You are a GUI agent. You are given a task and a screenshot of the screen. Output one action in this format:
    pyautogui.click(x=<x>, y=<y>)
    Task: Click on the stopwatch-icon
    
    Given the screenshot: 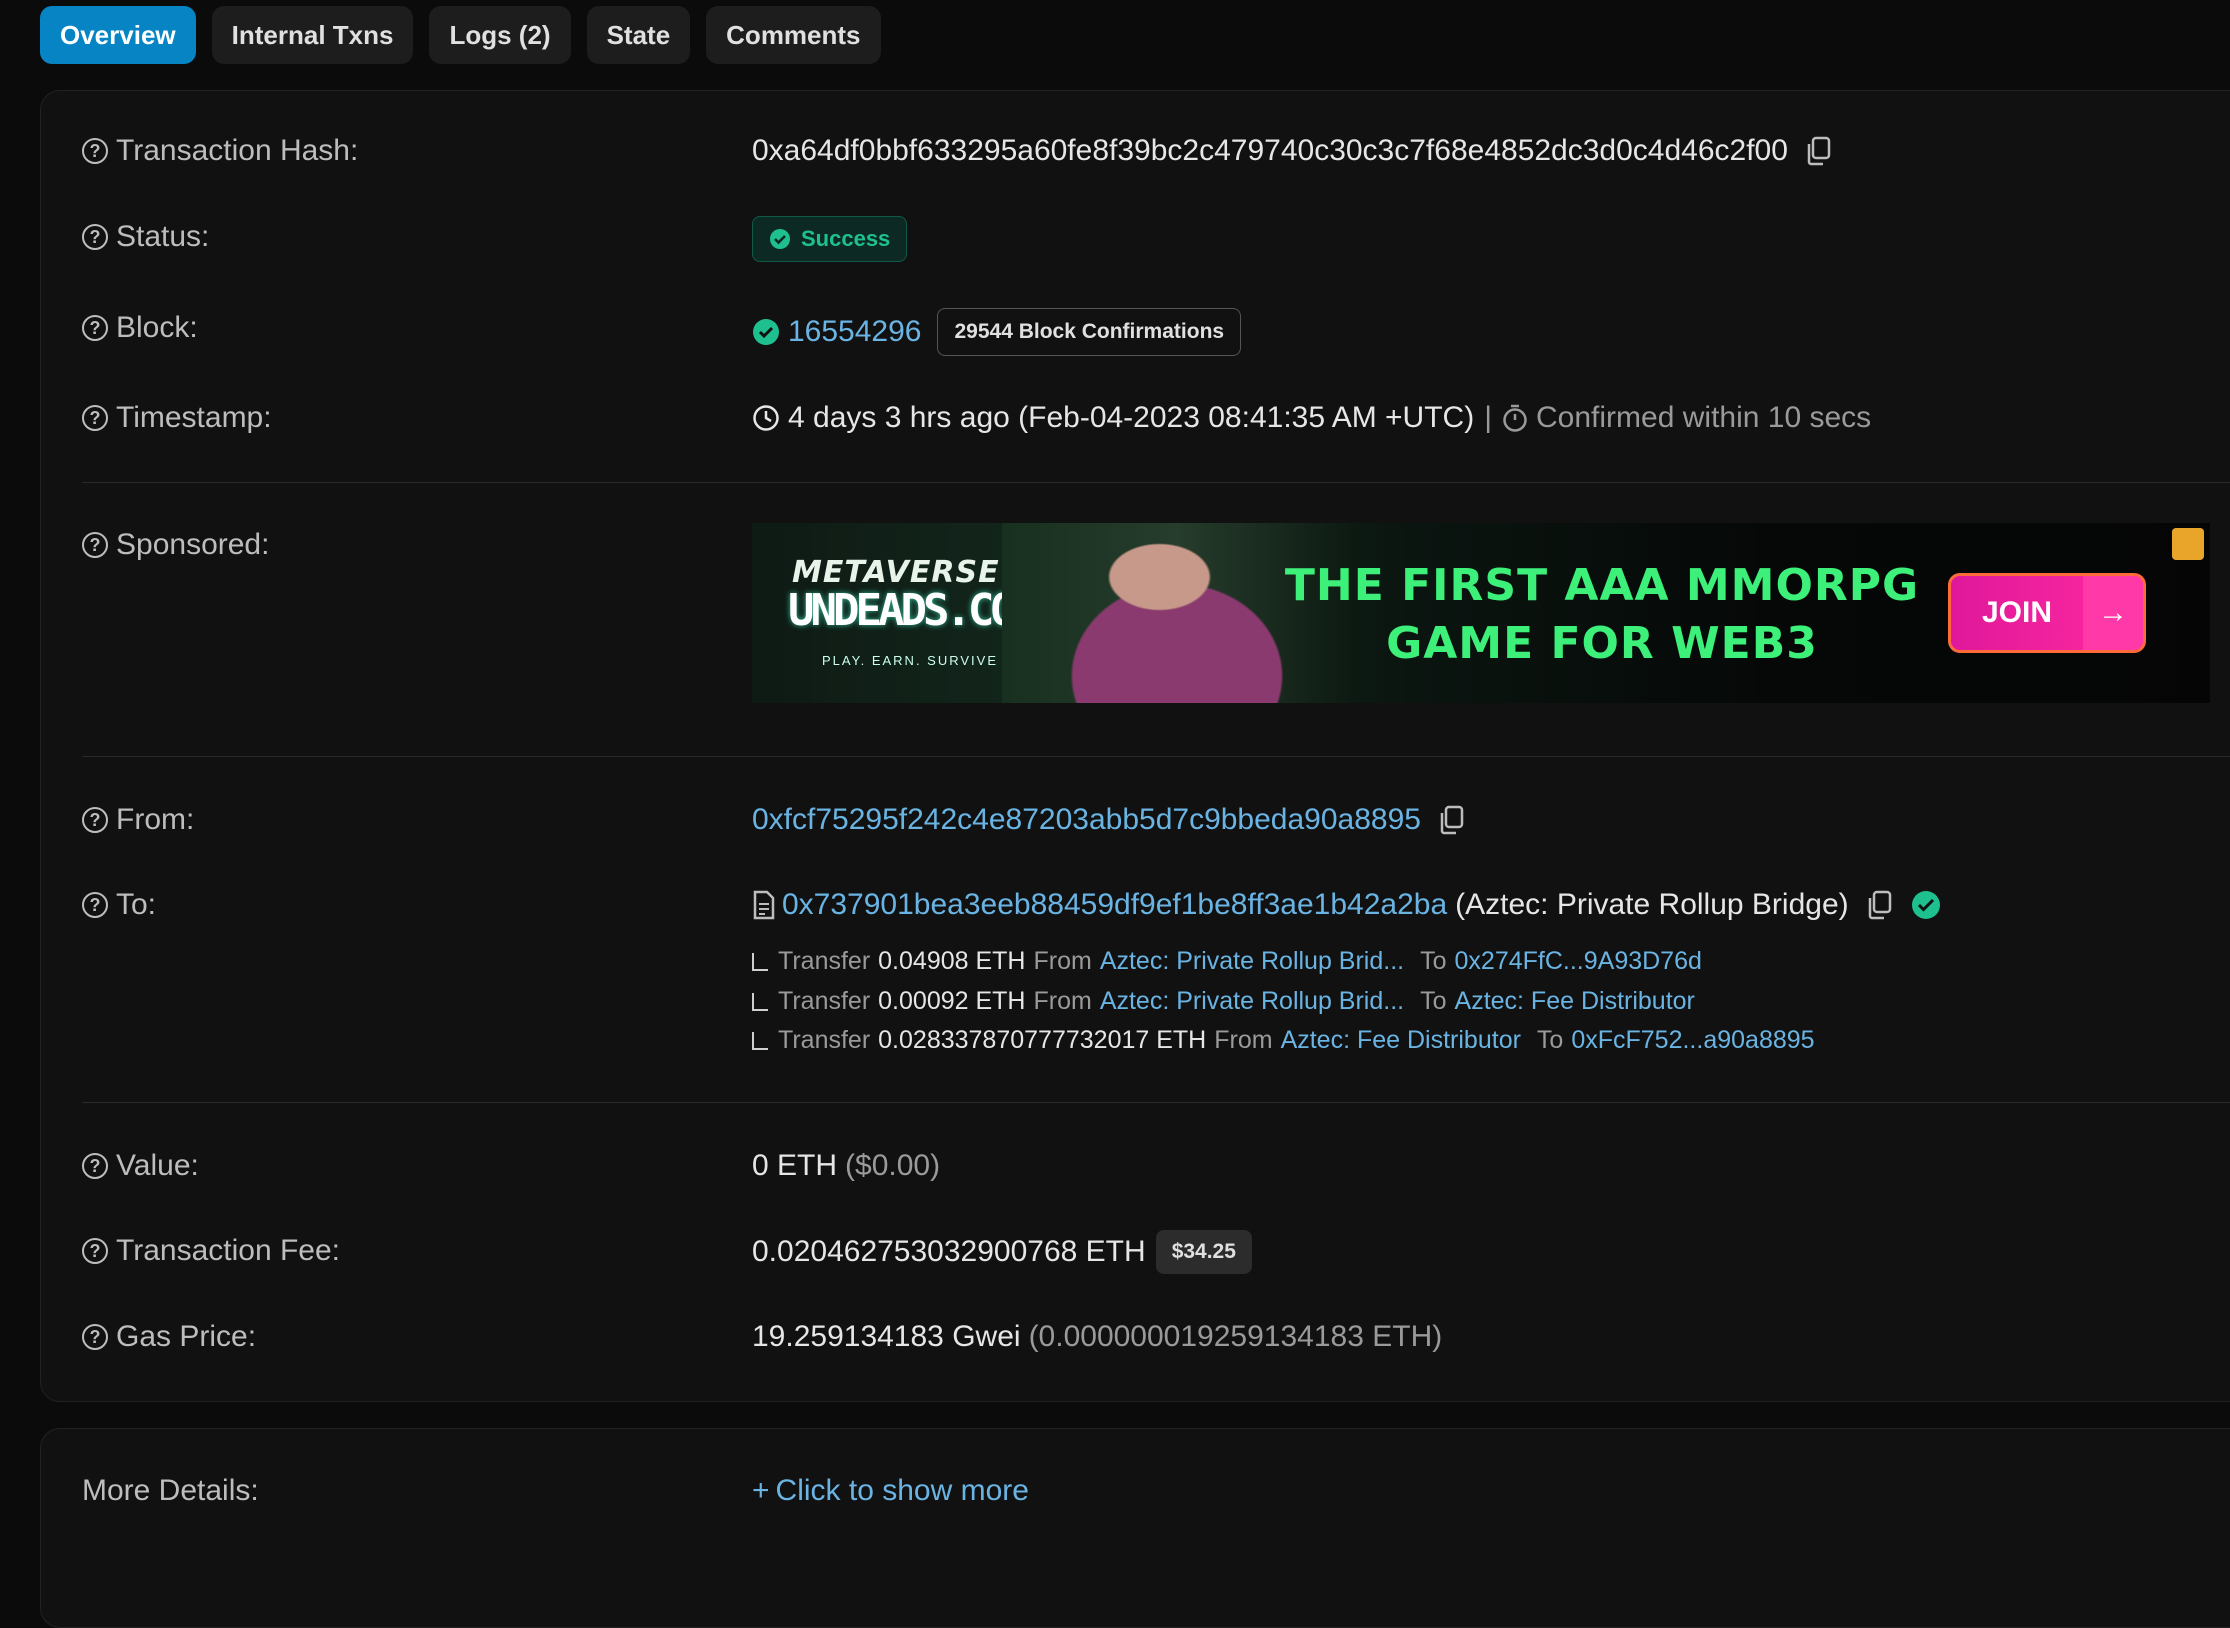 What is the action you would take?
    pyautogui.click(x=1515, y=418)
    